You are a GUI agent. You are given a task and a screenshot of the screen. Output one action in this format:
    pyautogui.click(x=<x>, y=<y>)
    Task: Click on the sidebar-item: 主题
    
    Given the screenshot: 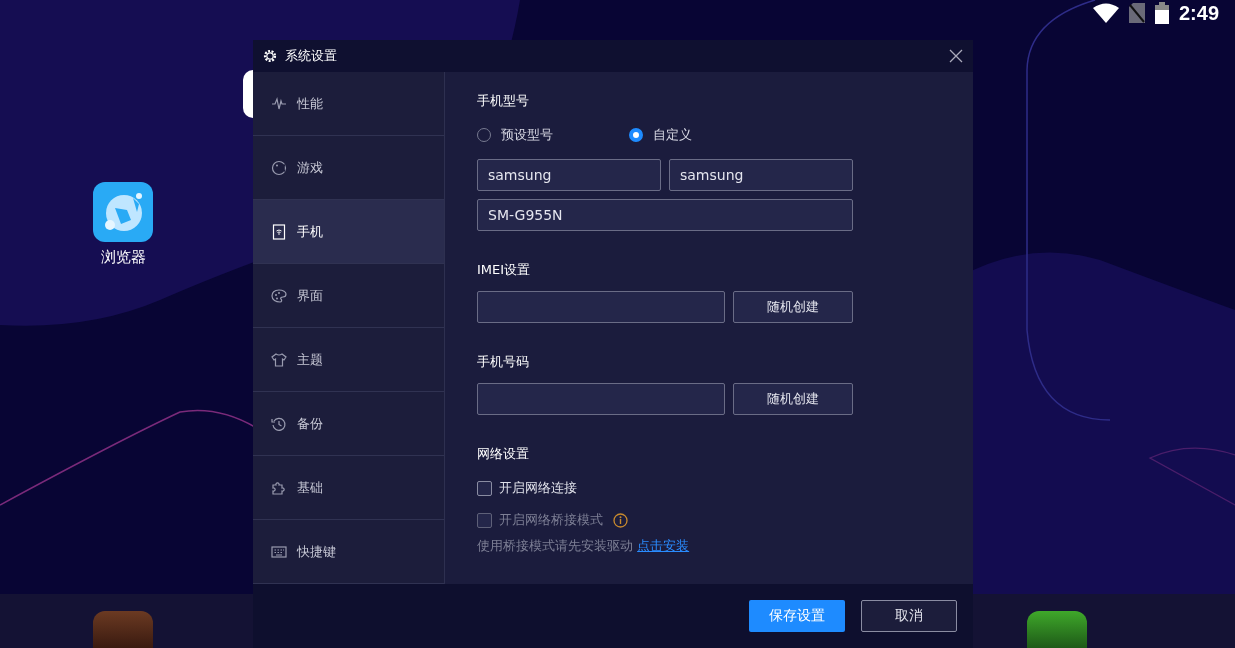 What is the action you would take?
    pyautogui.click(x=348, y=360)
    